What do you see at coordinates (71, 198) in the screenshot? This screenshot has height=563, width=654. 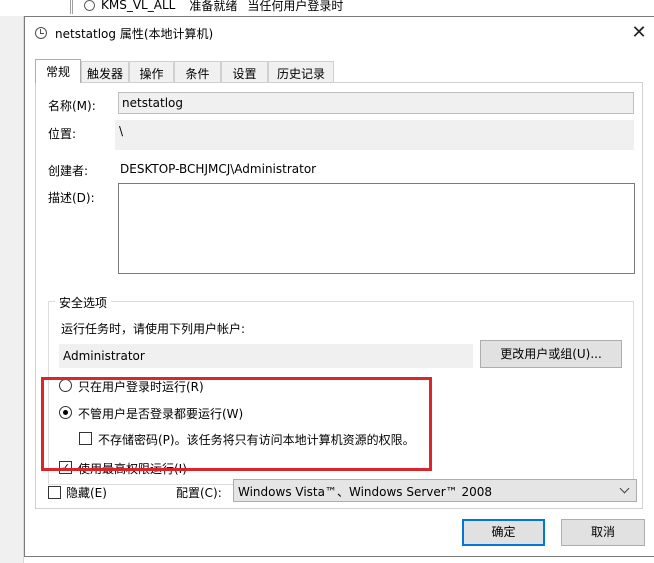 I see `description-label: 描述(D):` at bounding box center [71, 198].